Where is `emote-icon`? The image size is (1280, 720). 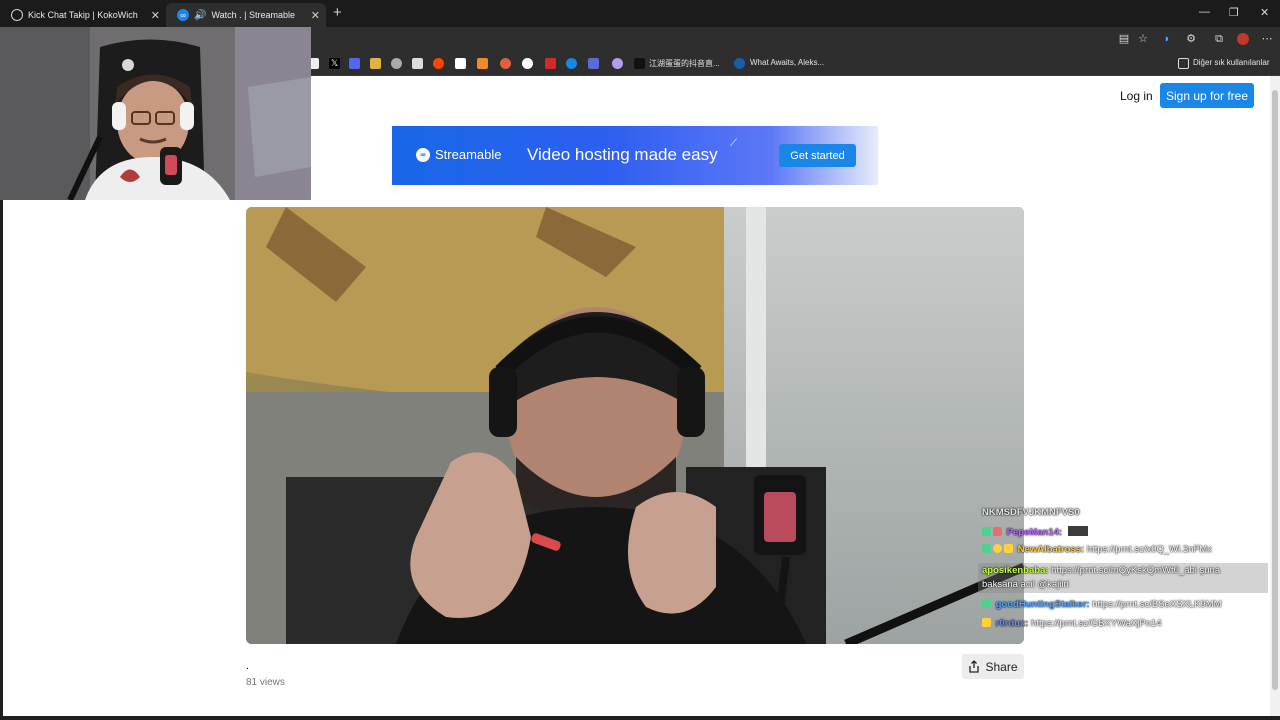 emote-icon is located at coordinates (1077, 531).